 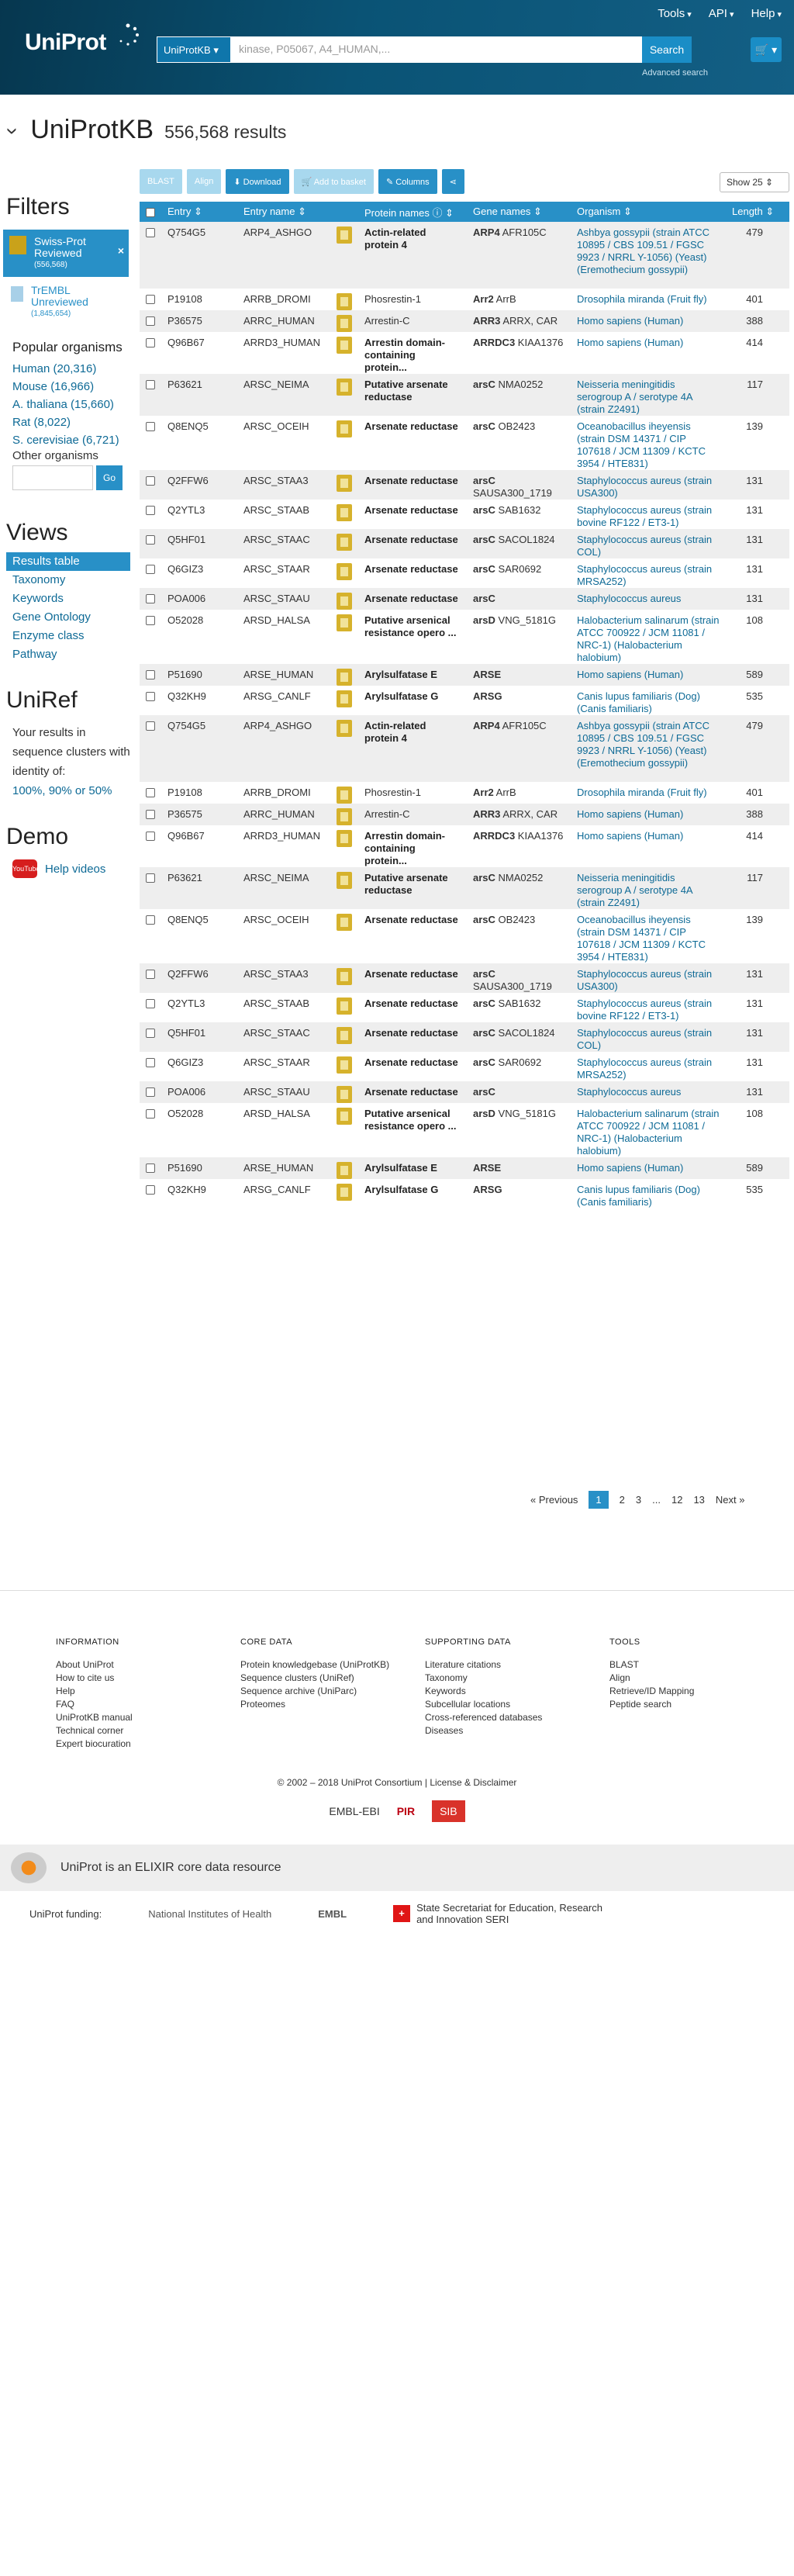 I want to click on chevron-down-icon: ›, so click(x=13, y=130).